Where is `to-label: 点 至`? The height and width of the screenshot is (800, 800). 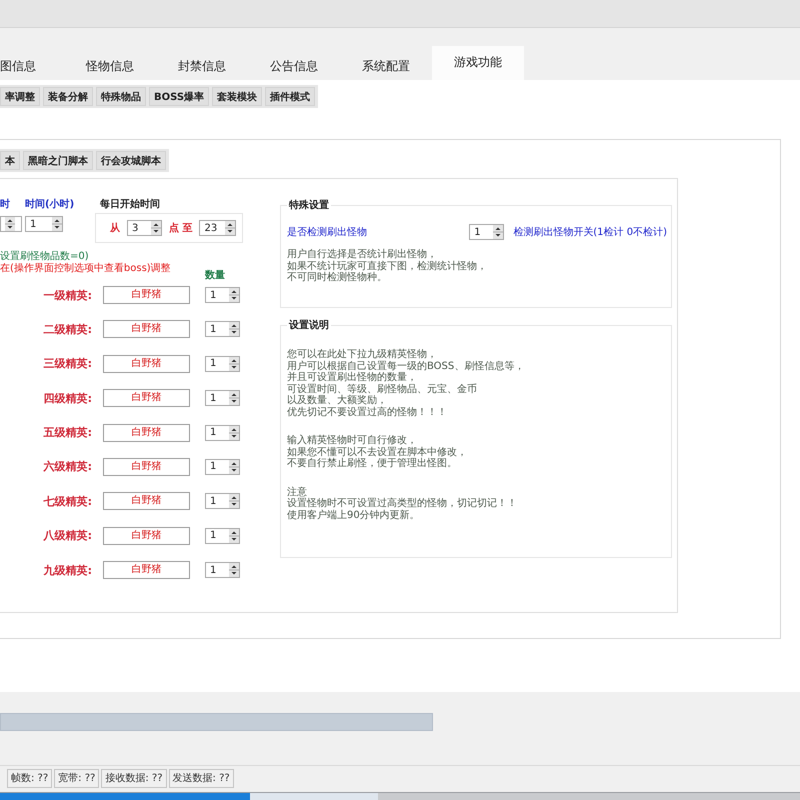 to-label: 点 至 is located at coordinates (180, 228).